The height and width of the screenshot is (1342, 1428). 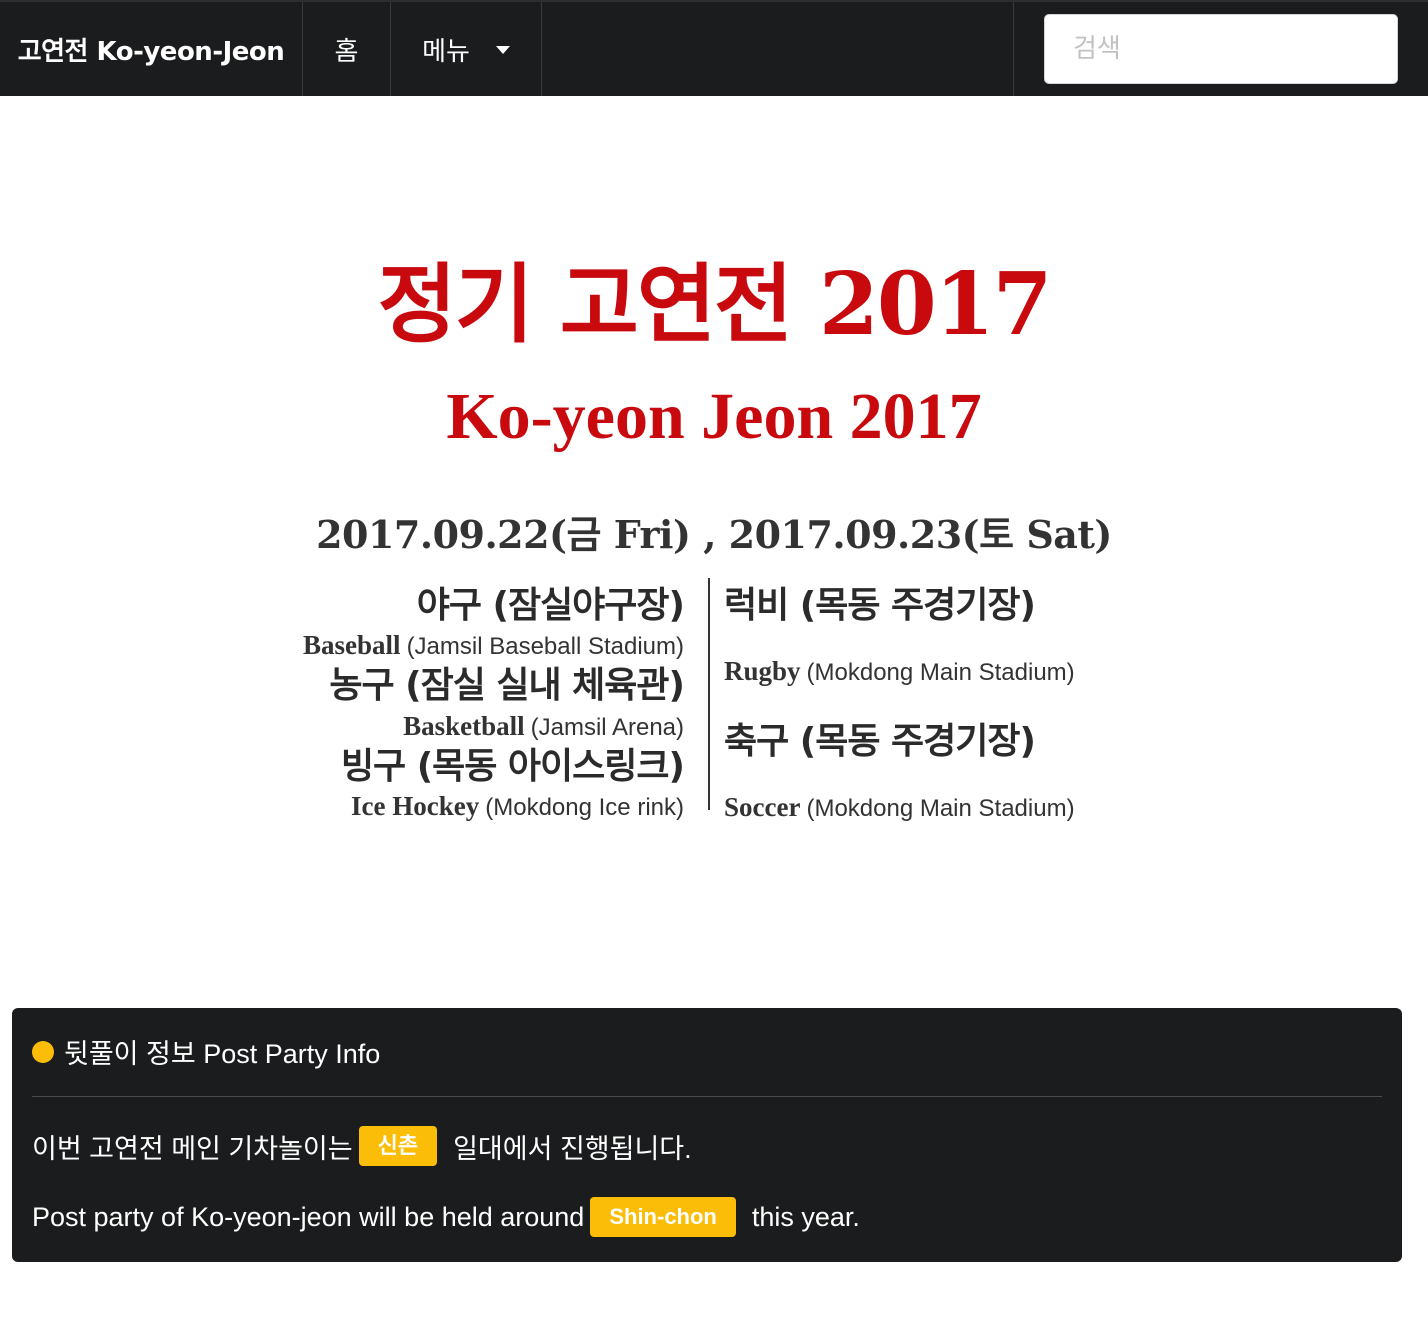 What do you see at coordinates (880, 741) in the screenshot?
I see `venue-soccer-ko: 축구 (목동 주경기장)` at bounding box center [880, 741].